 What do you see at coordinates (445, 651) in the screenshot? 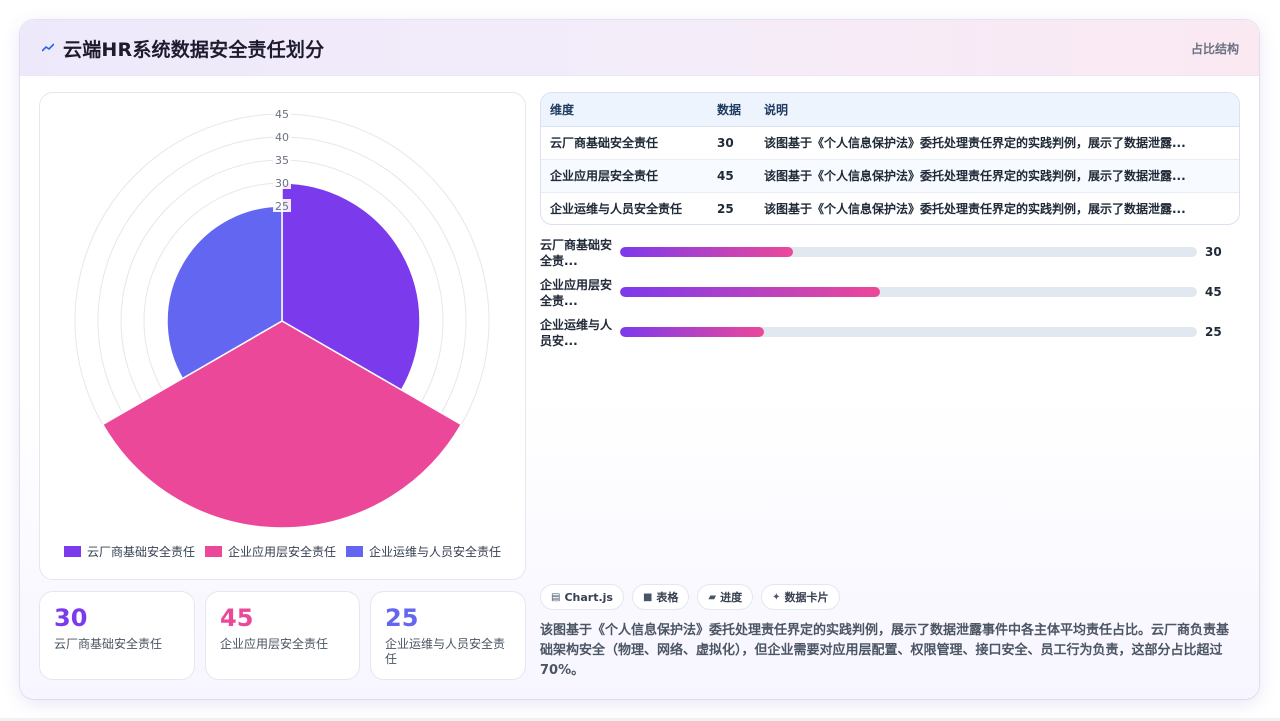
I see `stat-label: 企业运维与人员安全责任` at bounding box center [445, 651].